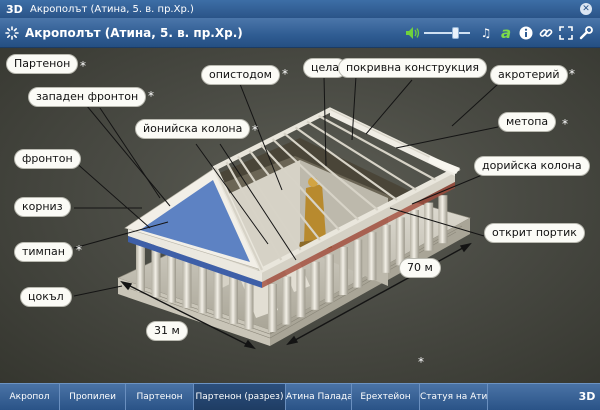 The width and height of the screenshot is (600, 410). Describe the element at coordinates (285, 74) in the screenshot. I see `info-star-opisthodomos: *` at that location.